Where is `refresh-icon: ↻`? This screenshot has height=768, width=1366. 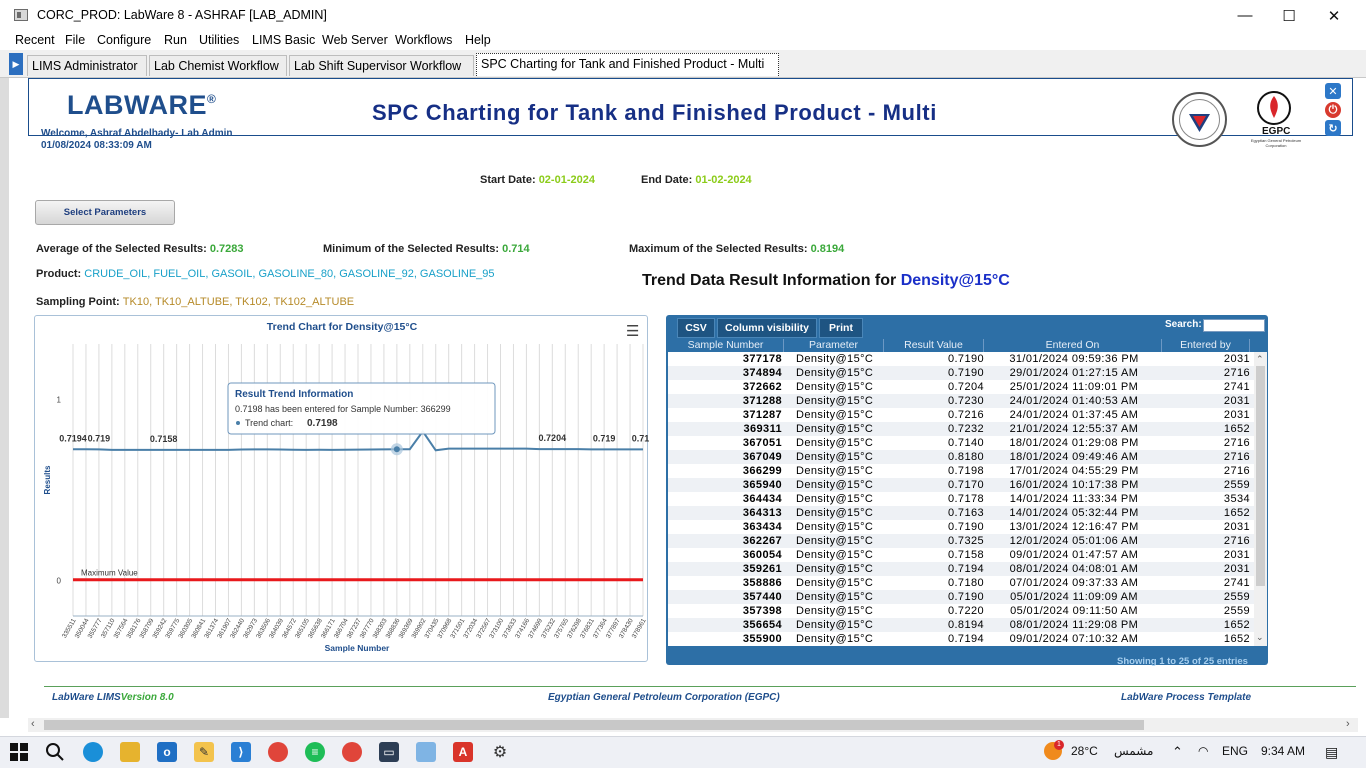 refresh-icon: ↻ is located at coordinates (1333, 128).